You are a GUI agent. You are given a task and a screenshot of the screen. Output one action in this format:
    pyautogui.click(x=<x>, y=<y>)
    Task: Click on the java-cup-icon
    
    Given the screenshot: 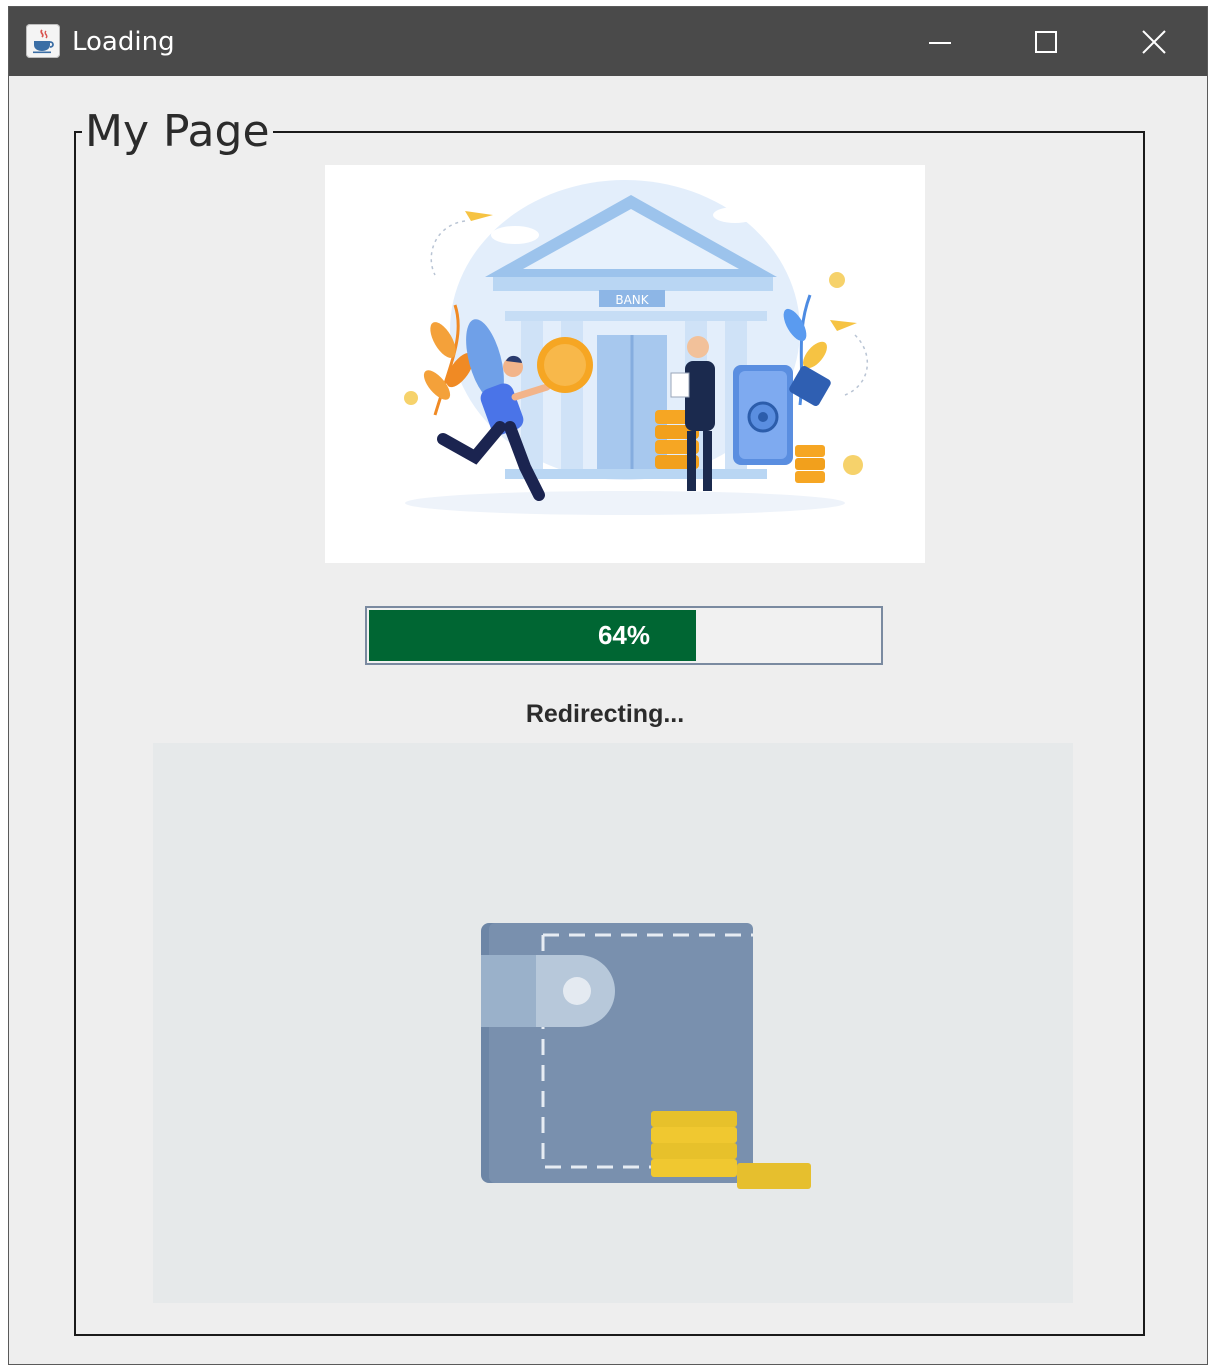 What is the action you would take?
    pyautogui.click(x=43, y=41)
    